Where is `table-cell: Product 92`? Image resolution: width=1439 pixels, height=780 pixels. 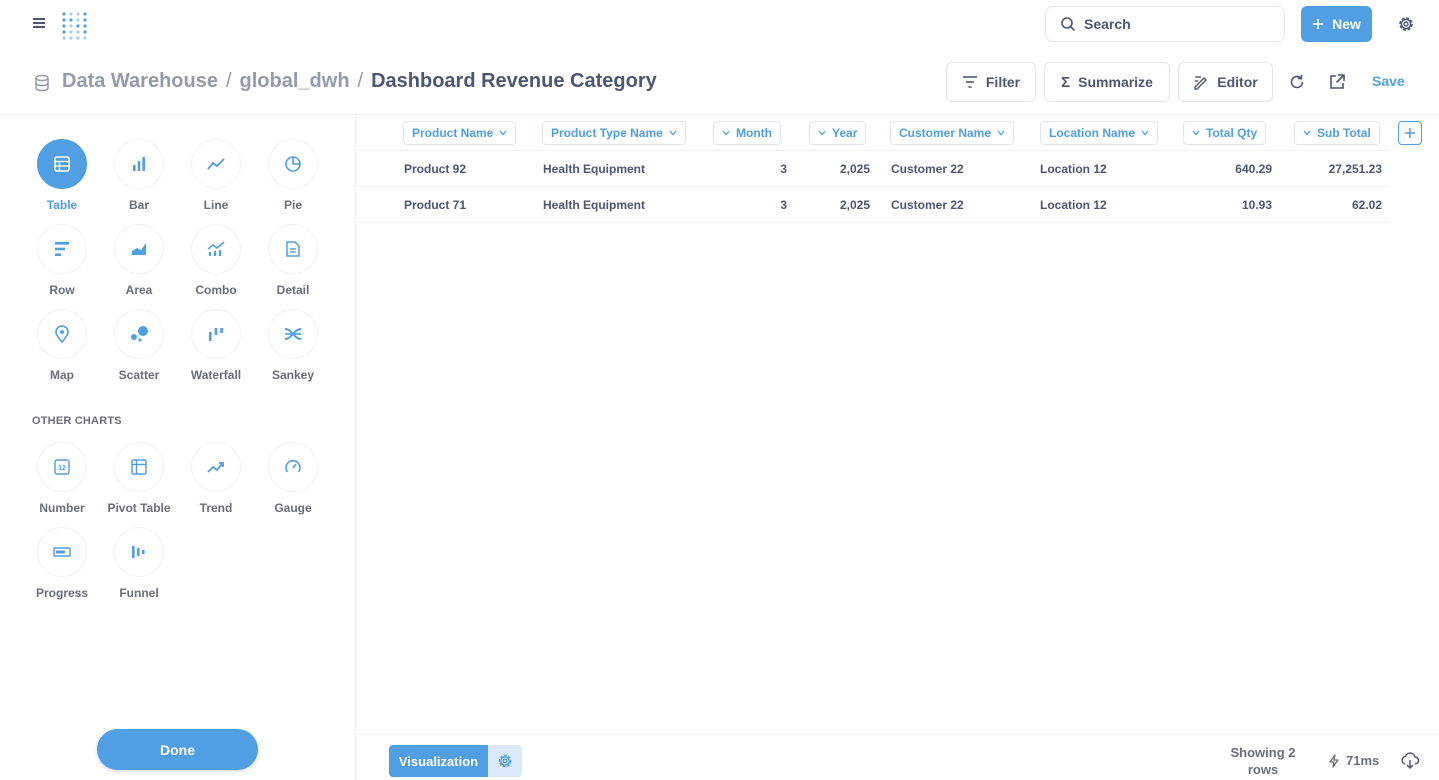 table-cell: Product 92 is located at coordinates (435, 169).